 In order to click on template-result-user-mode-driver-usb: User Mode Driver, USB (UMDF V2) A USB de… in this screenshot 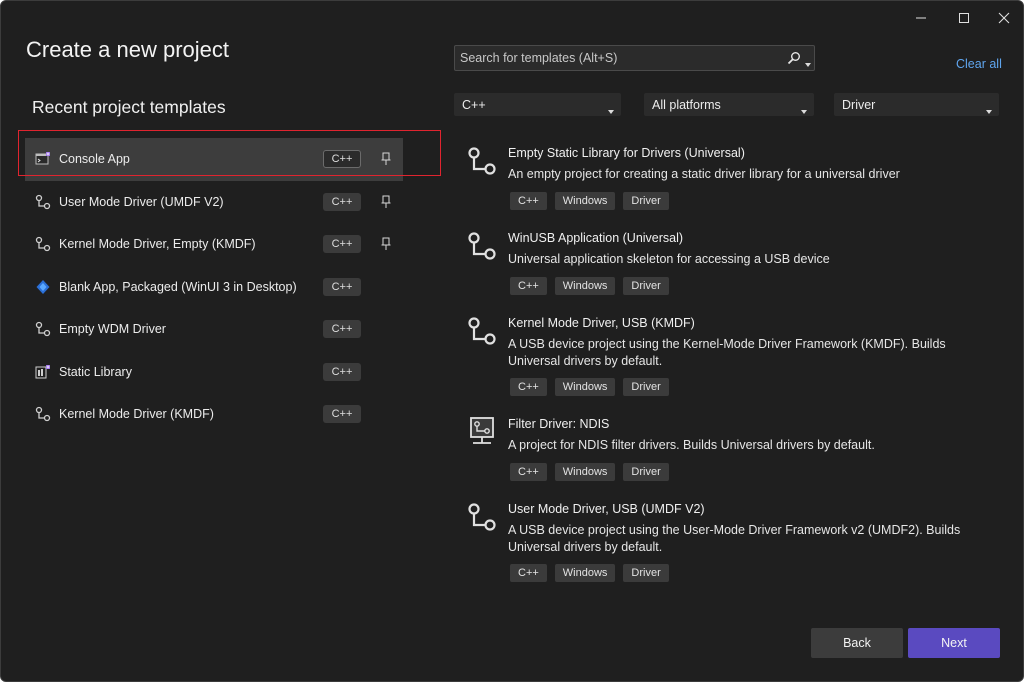, I will do `click(735, 544)`.